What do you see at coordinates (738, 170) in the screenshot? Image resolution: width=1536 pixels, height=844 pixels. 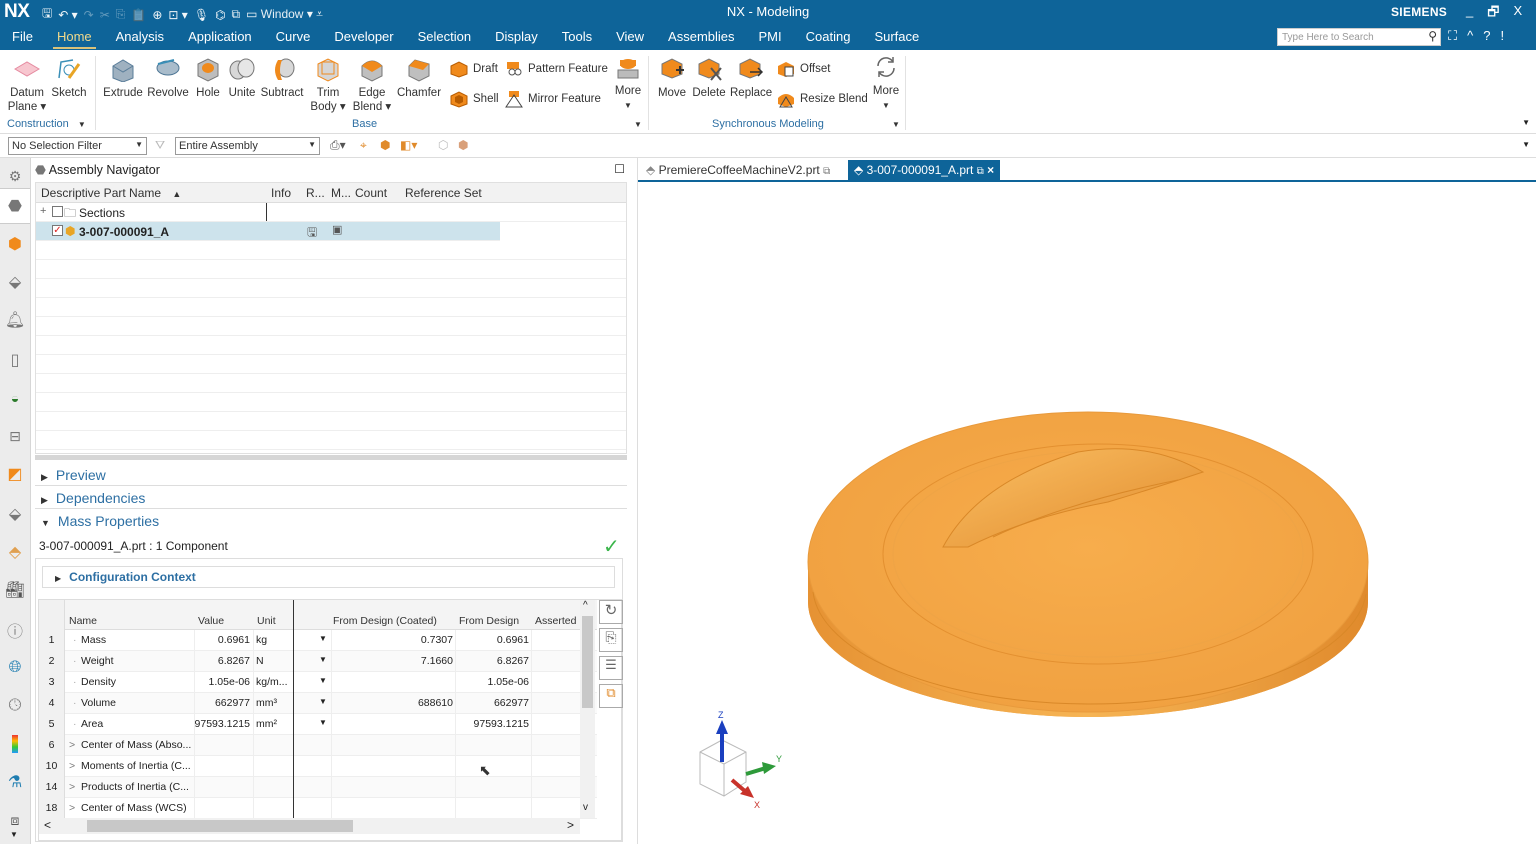 I see `doc-tab-coffee-machine: ⬘ PremiereCoffeeMachineV2.prt ⧉` at bounding box center [738, 170].